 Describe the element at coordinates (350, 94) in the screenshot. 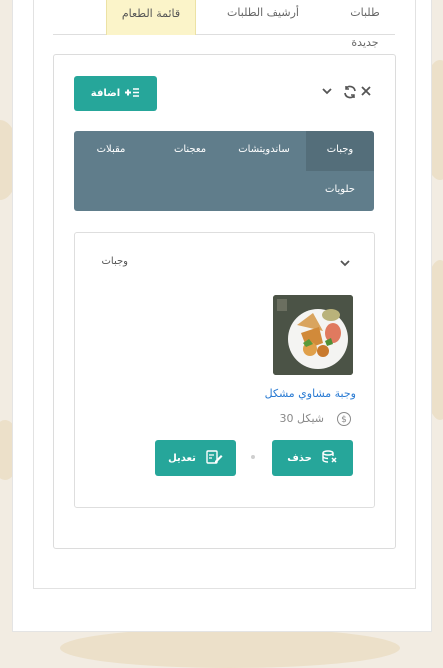

I see `refresh-icon` at that location.